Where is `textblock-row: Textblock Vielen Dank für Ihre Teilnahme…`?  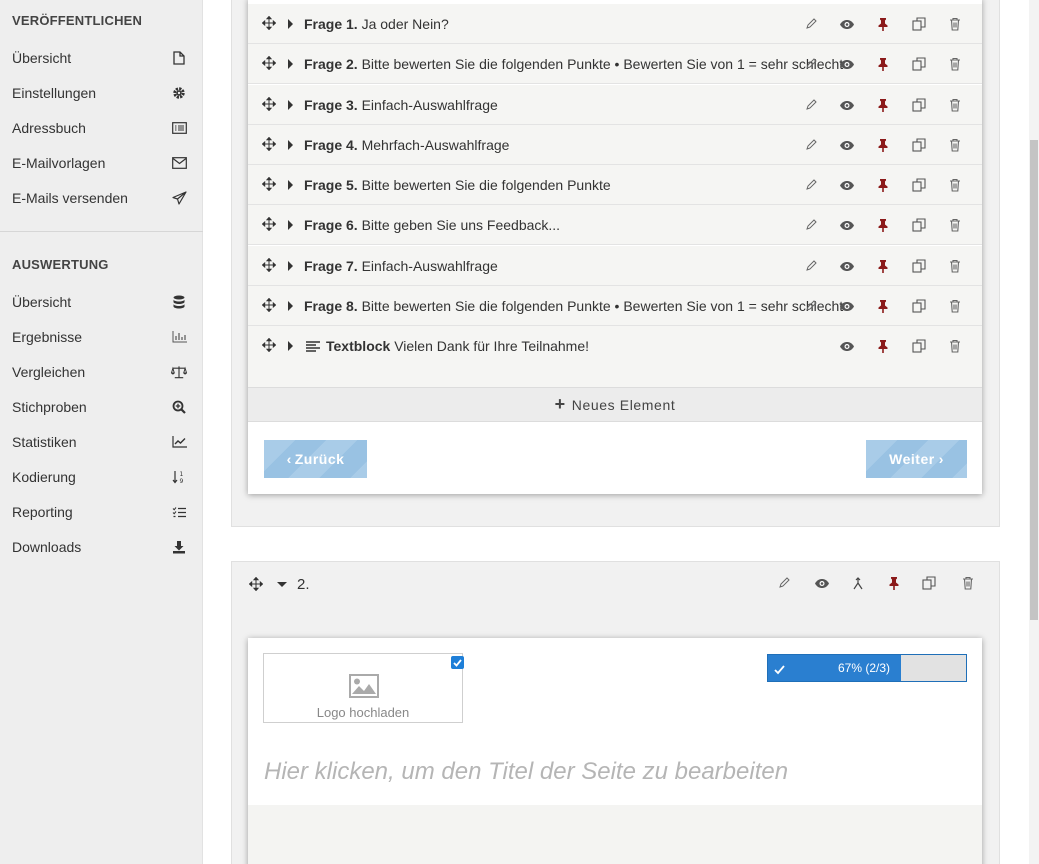
textblock-row: Textblock Vielen Dank für Ihre Teilnahme… is located at coordinates (615, 356).